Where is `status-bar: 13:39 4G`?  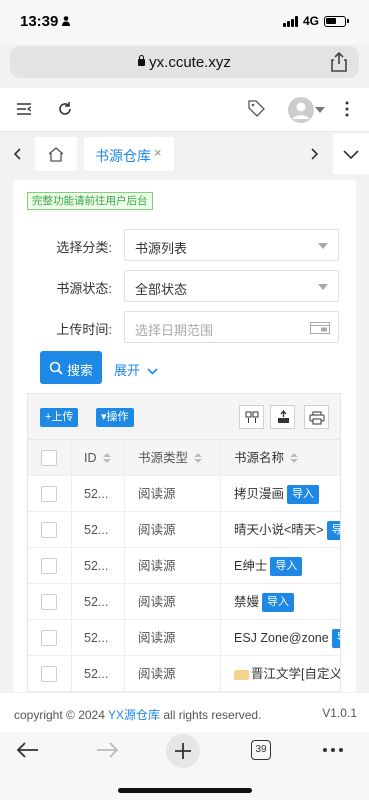 status-bar: 13:39 4G is located at coordinates (184, 22).